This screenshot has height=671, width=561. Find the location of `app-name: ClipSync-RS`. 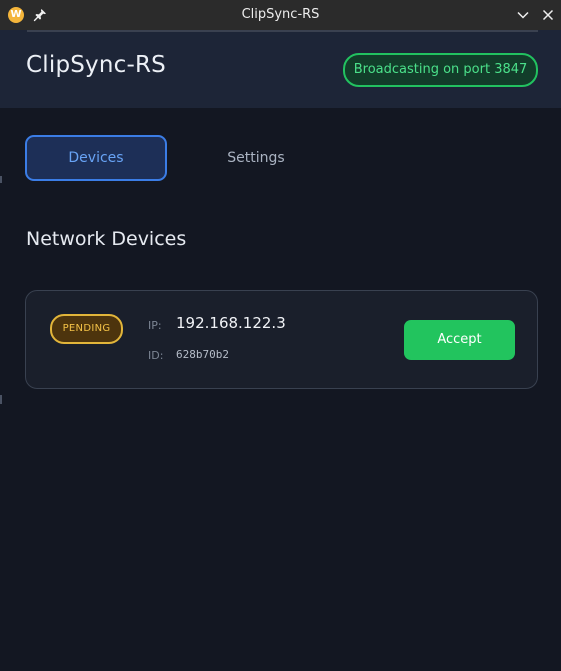

app-name: ClipSync-RS is located at coordinates (96, 65).